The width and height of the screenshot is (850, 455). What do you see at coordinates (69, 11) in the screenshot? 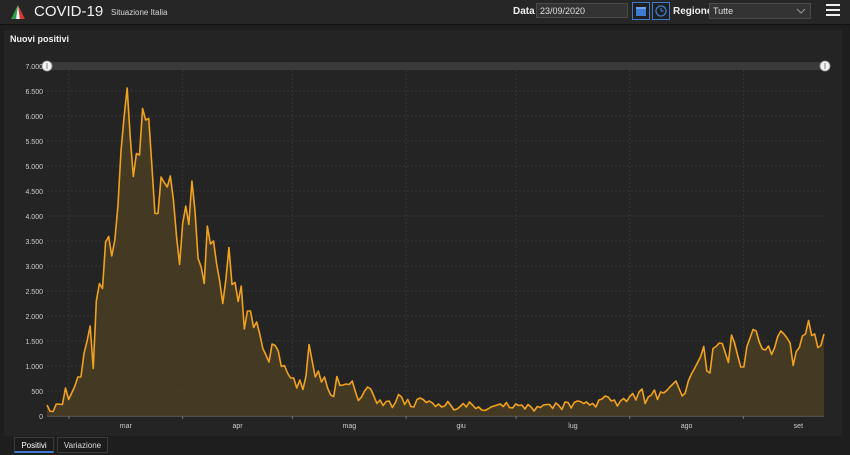
I see `app-title: COVID-19` at bounding box center [69, 11].